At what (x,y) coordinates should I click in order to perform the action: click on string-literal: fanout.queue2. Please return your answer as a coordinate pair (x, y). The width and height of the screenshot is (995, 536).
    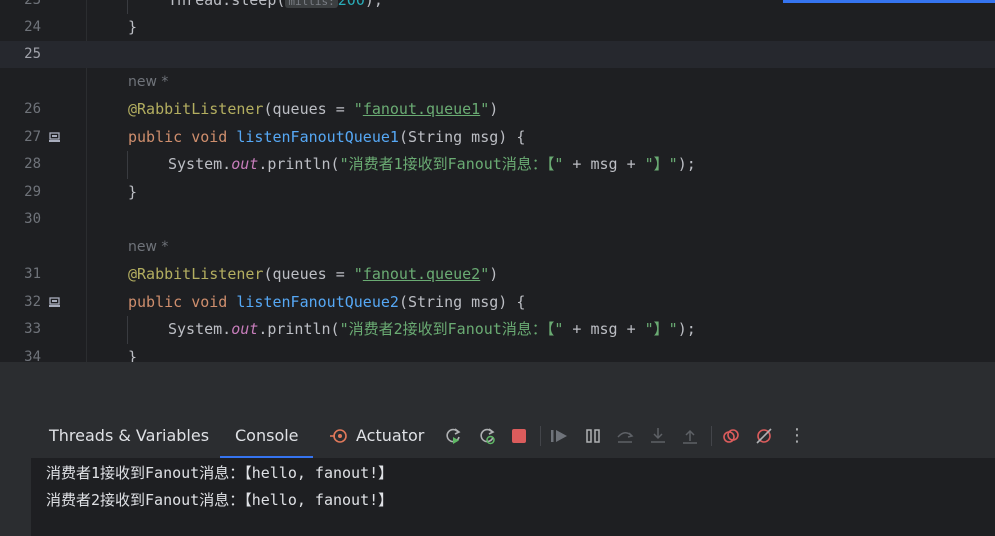
    Looking at the image, I should click on (421, 274).